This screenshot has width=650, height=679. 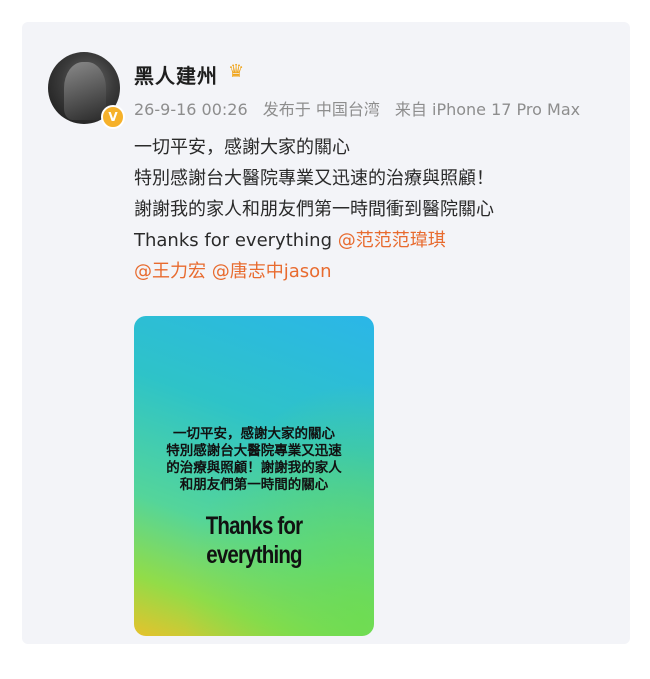 What do you see at coordinates (254, 434) in the screenshot?
I see `image-line-1: 一切平安，感謝大家的關心` at bounding box center [254, 434].